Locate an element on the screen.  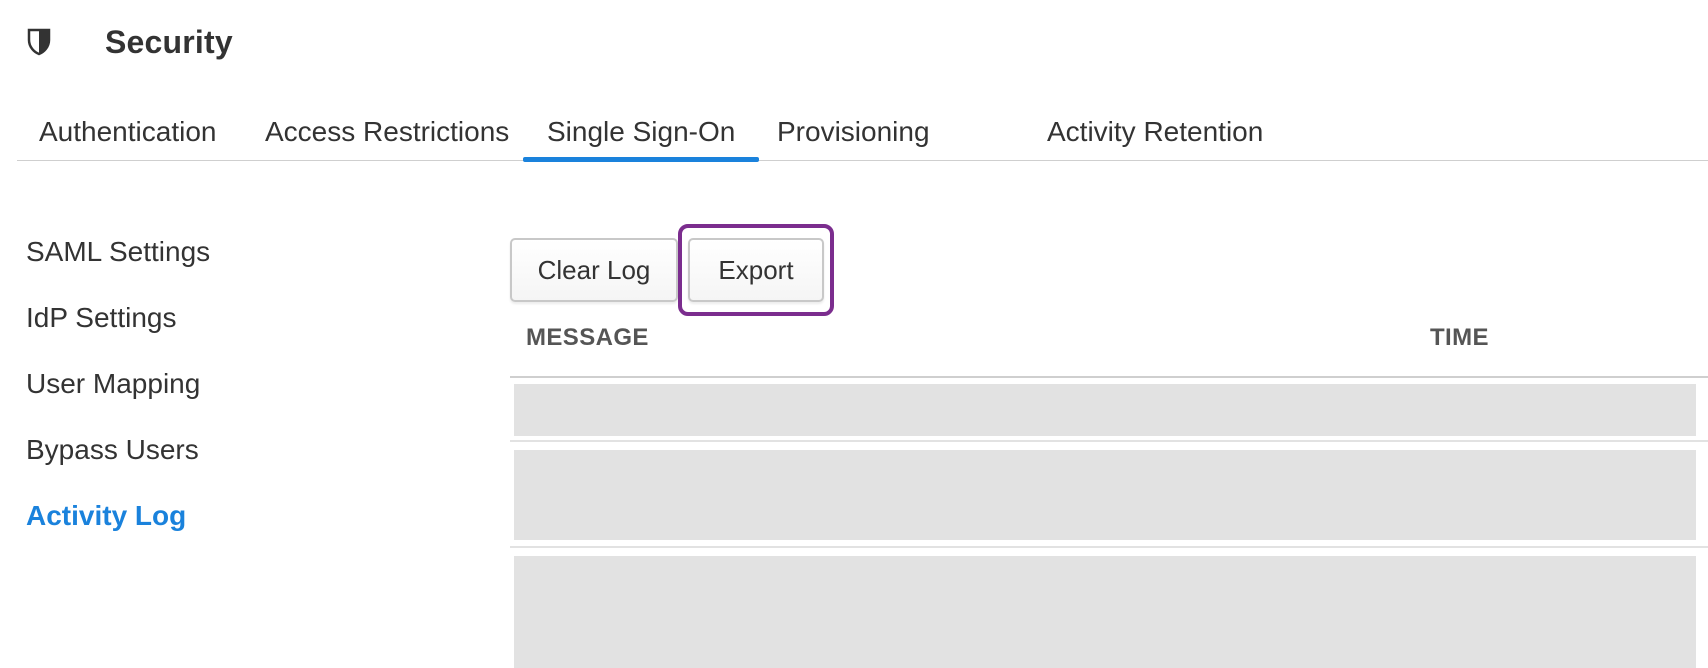
tab-access-restrictions: Access Restrictions is located at coordinates (387, 134).